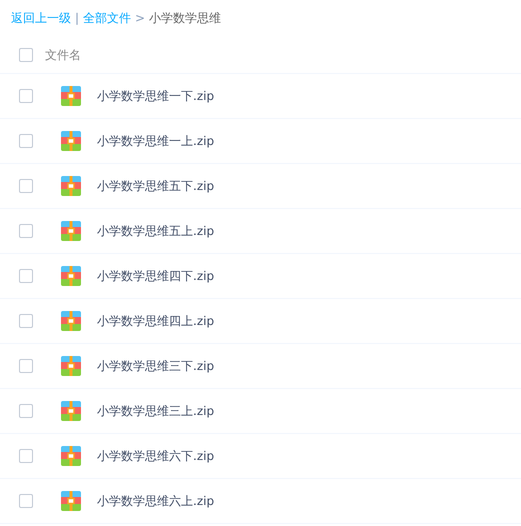  Describe the element at coordinates (155, 231) in the screenshot. I see `file-name: 小学数学思维五上.zip` at that location.